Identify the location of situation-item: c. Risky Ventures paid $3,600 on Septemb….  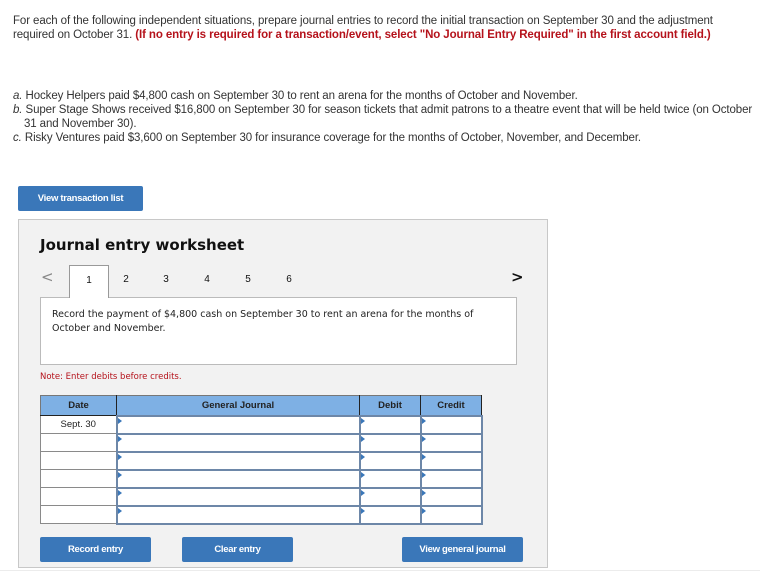
(327, 138).